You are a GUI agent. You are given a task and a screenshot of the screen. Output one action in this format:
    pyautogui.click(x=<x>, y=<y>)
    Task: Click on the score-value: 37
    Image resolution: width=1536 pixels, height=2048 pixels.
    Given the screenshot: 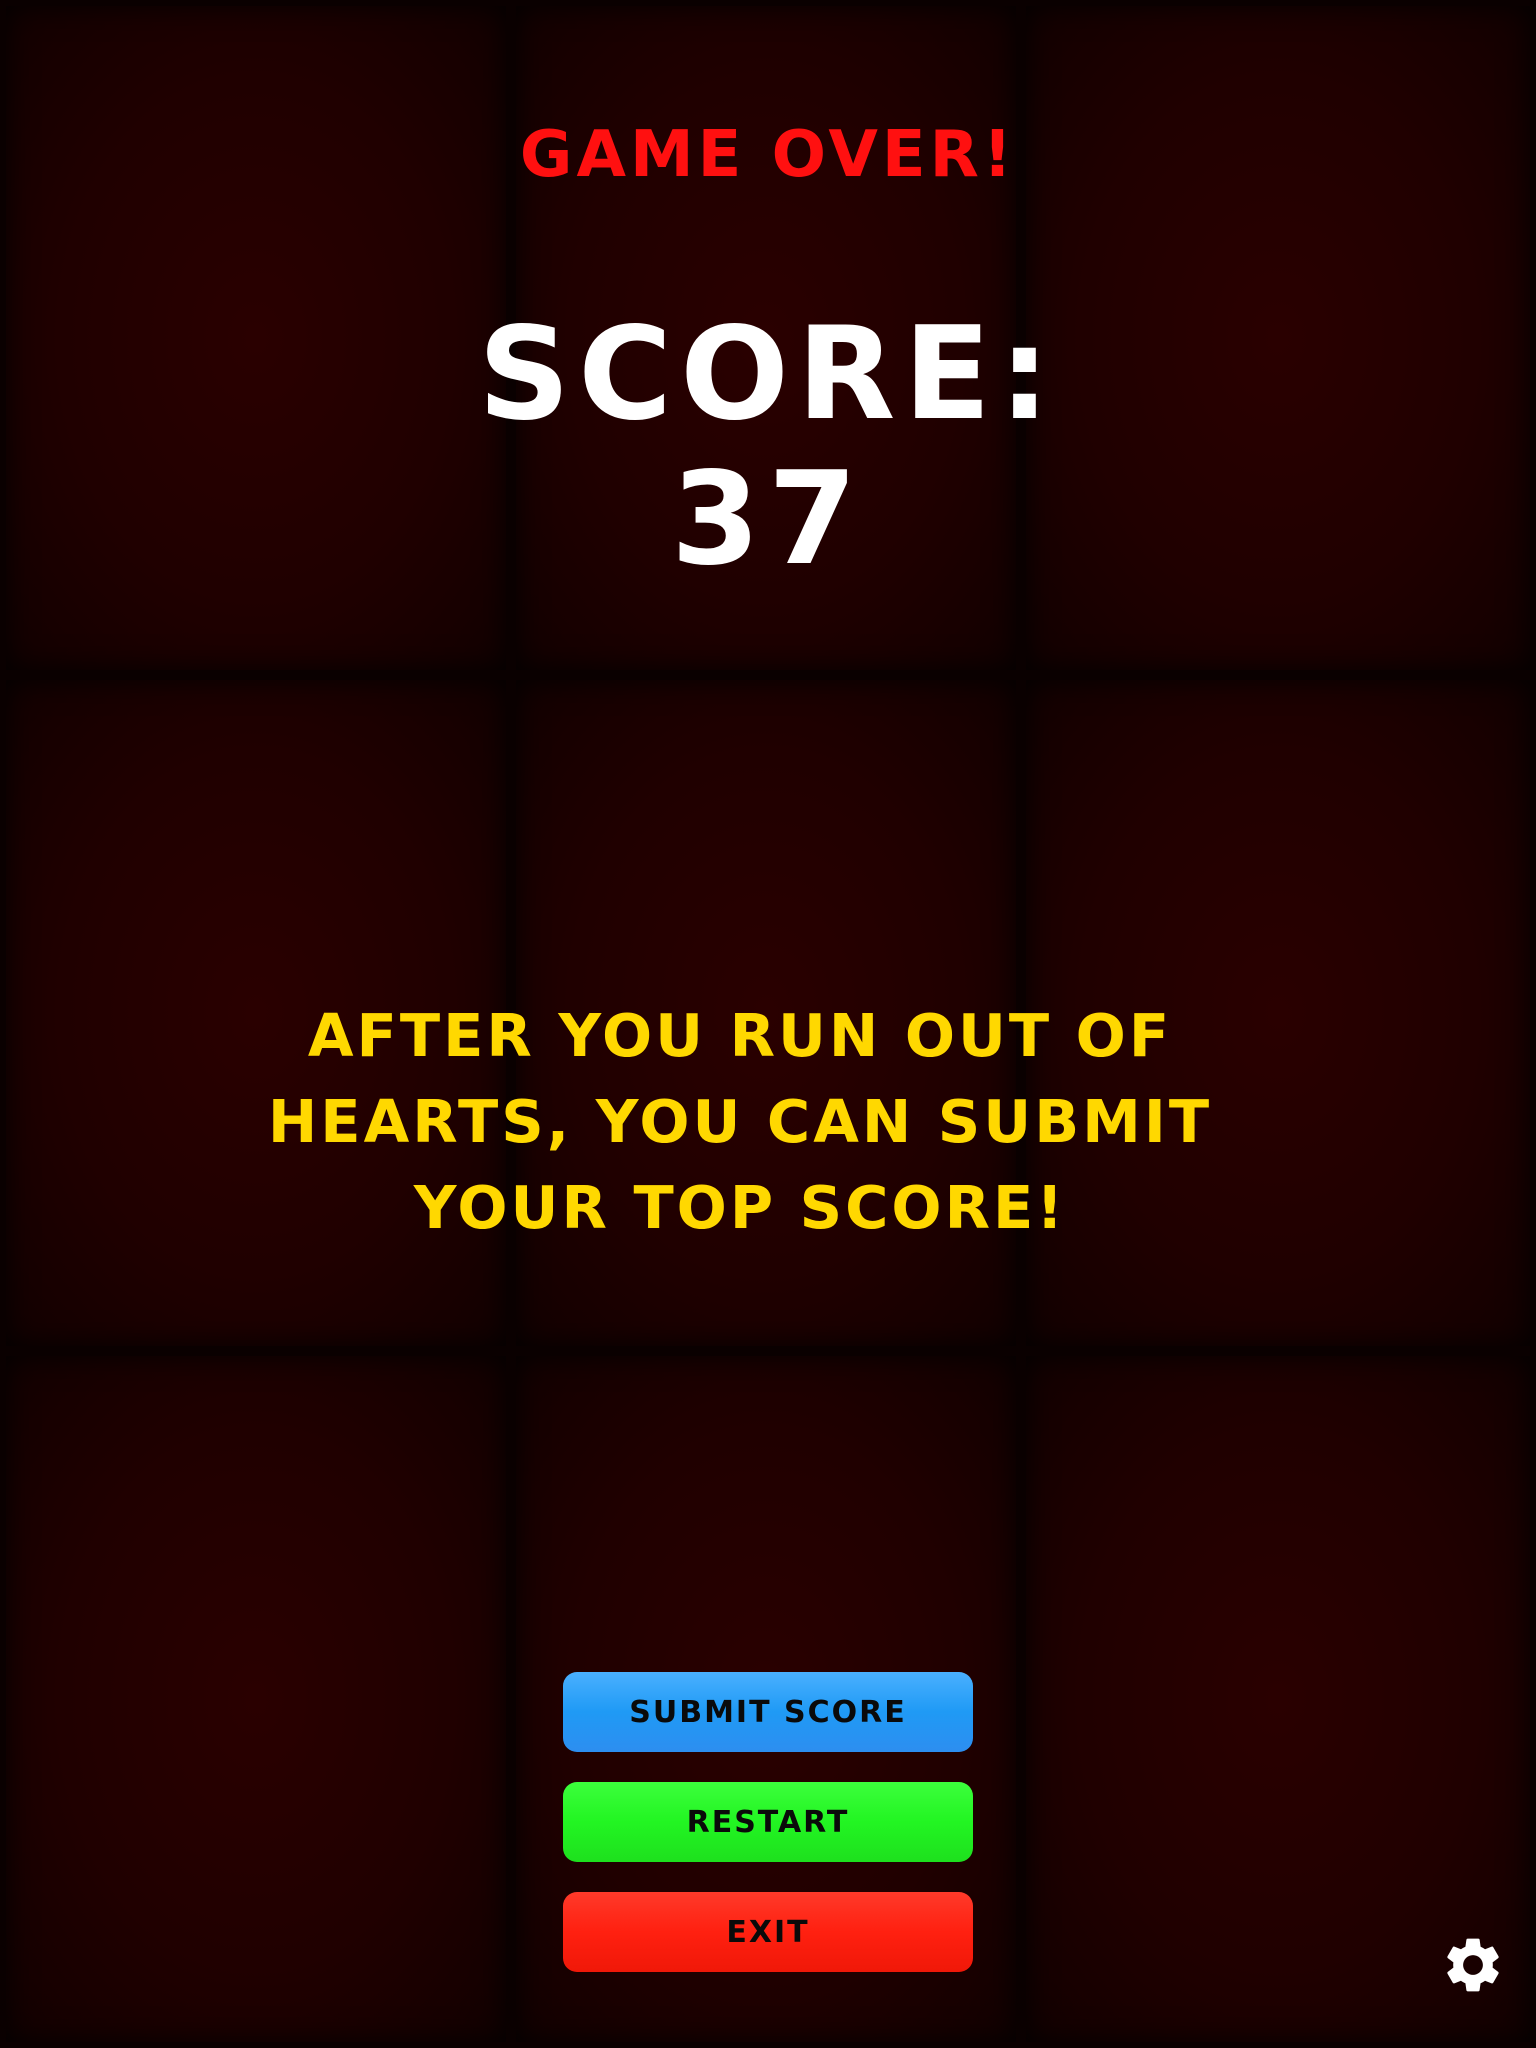 What is the action you would take?
    pyautogui.click(x=768, y=519)
    